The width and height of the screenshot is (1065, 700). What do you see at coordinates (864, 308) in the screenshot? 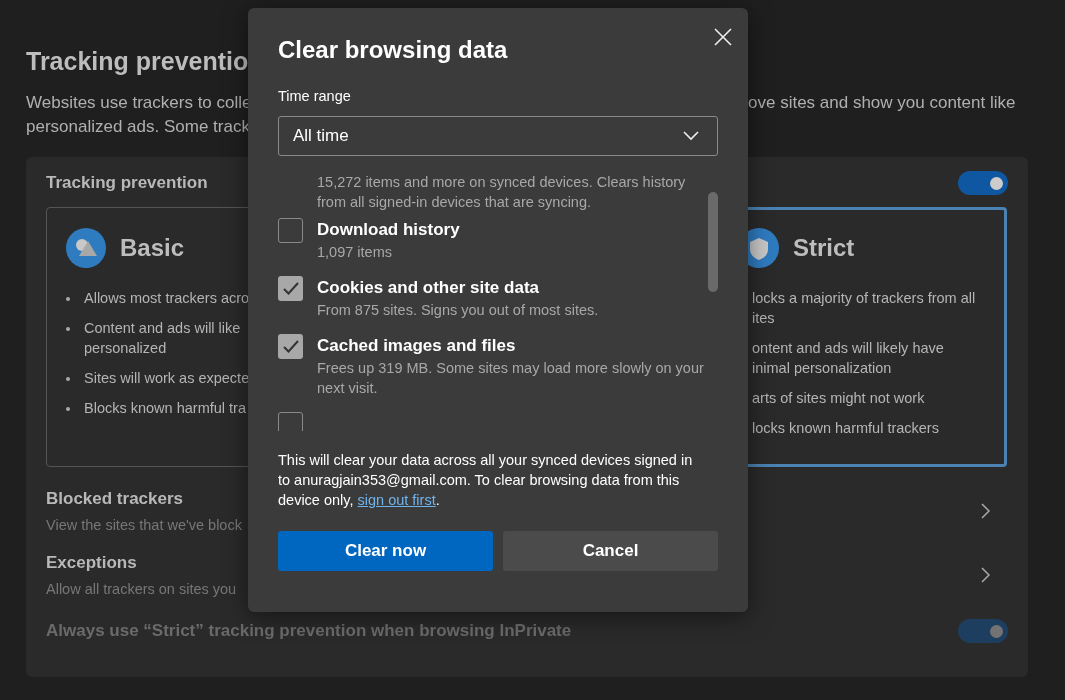
I see `bullet-text: locks a majority of trackers from all ites` at bounding box center [864, 308].